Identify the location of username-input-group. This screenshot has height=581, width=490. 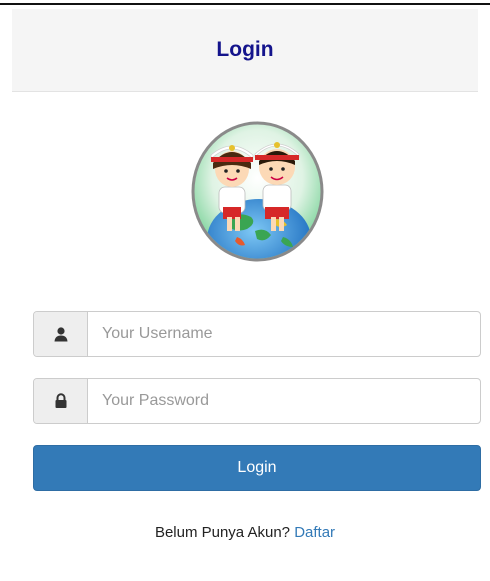
(257, 334).